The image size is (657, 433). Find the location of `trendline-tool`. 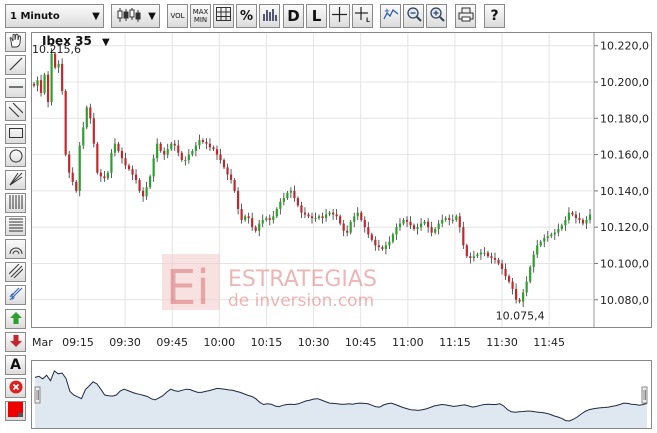

trendline-tool is located at coordinates (15, 65).